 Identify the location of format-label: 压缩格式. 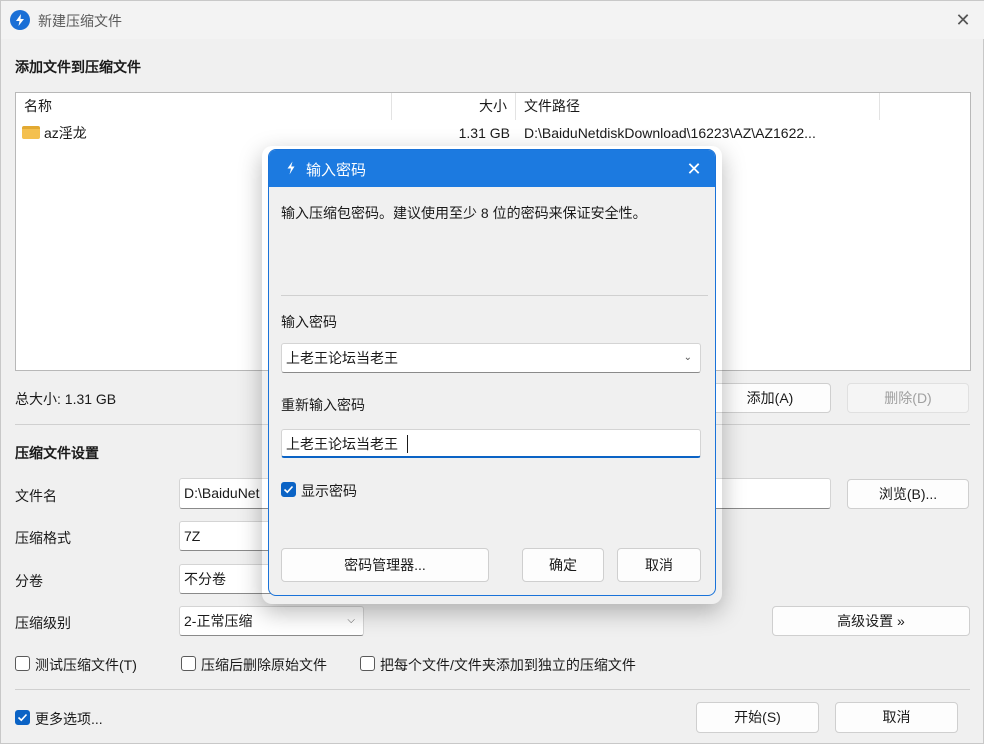
(43, 538).